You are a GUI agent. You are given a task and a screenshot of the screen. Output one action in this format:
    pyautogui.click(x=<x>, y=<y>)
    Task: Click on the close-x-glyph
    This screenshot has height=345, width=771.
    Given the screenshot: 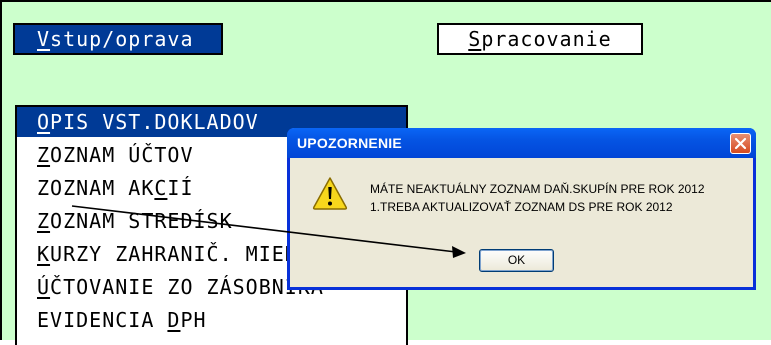 What is the action you would take?
    pyautogui.click(x=740, y=143)
    